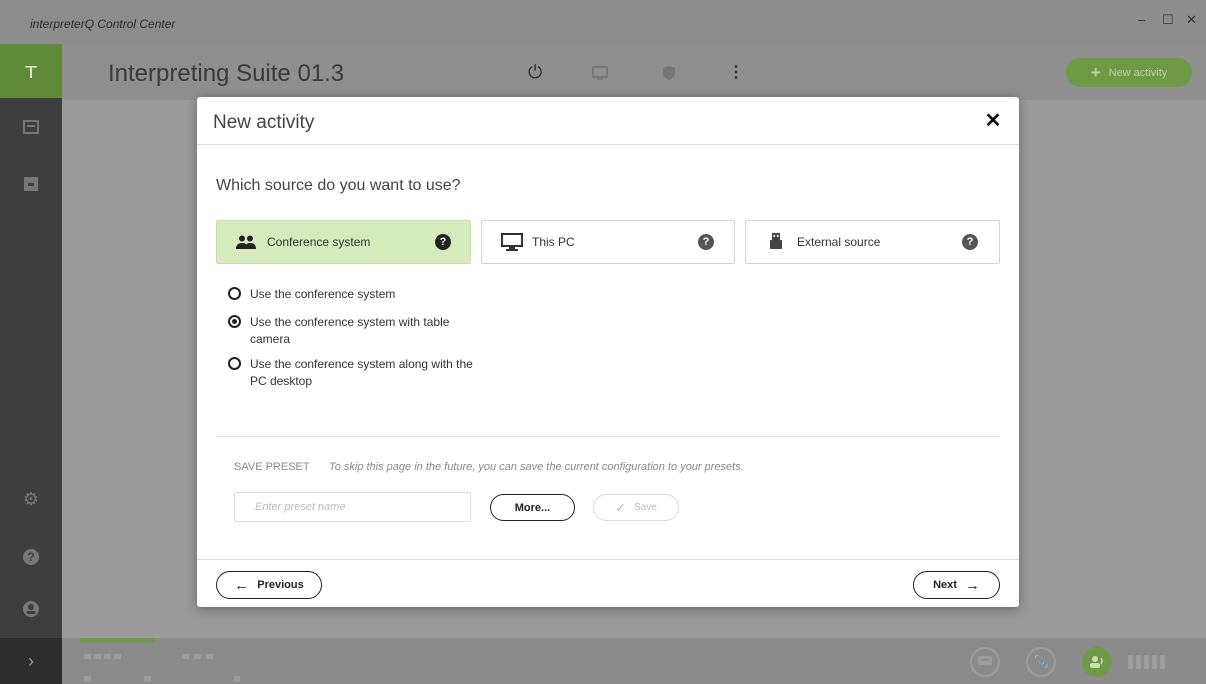  I want to click on sidebar-item-sessions, so click(31, 127).